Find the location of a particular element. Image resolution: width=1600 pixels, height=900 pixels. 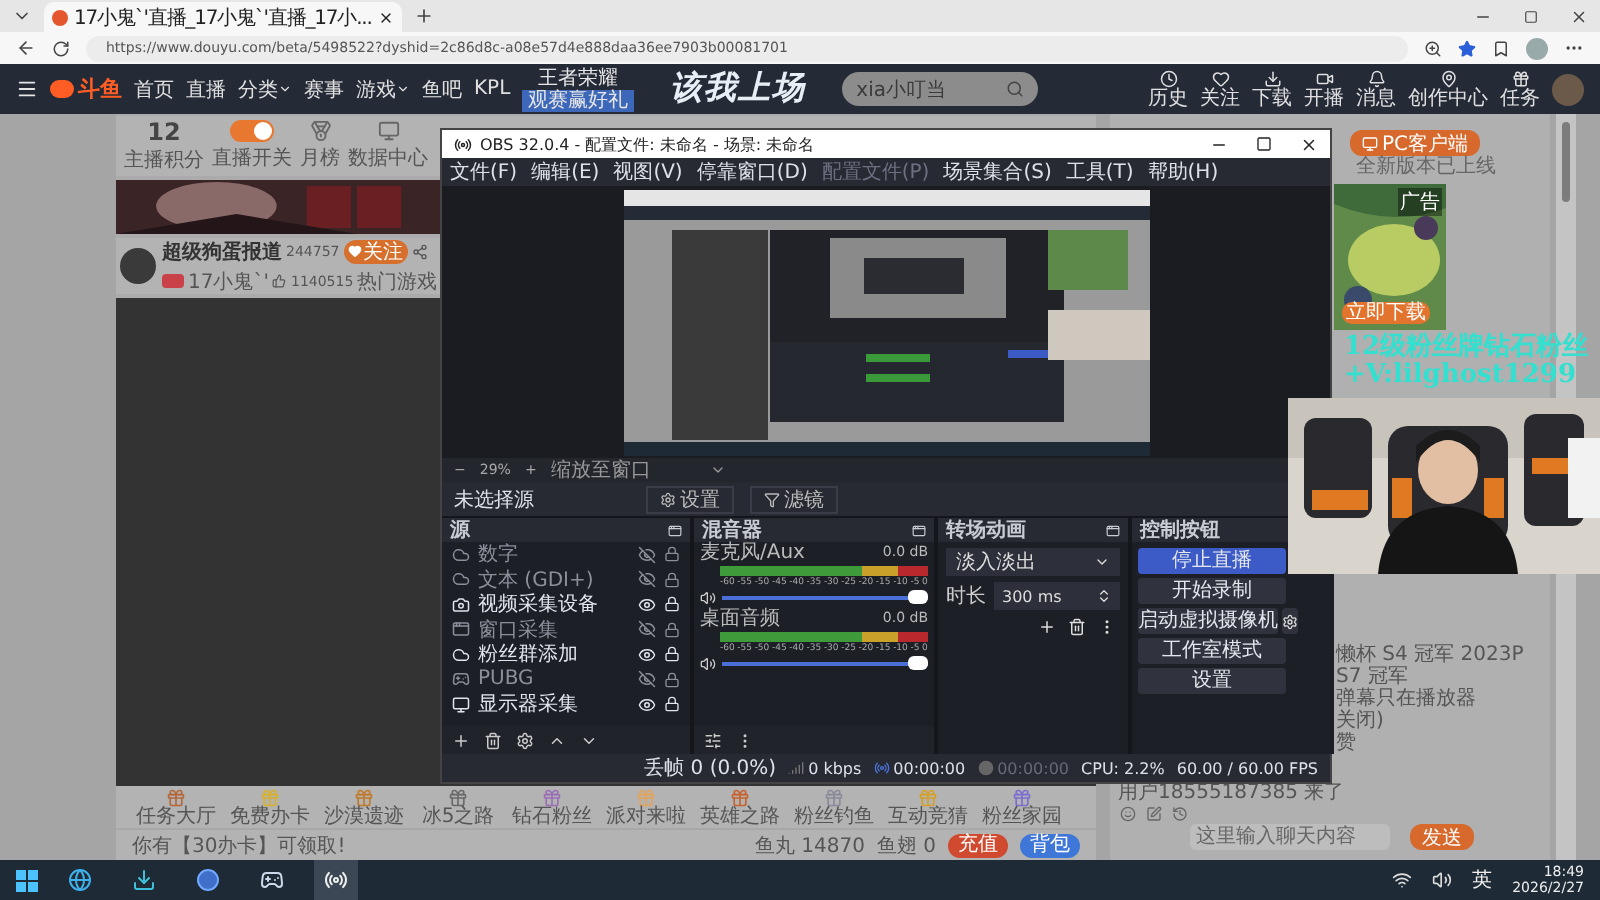

menu-item: 工具(T) is located at coordinates (1099, 172).